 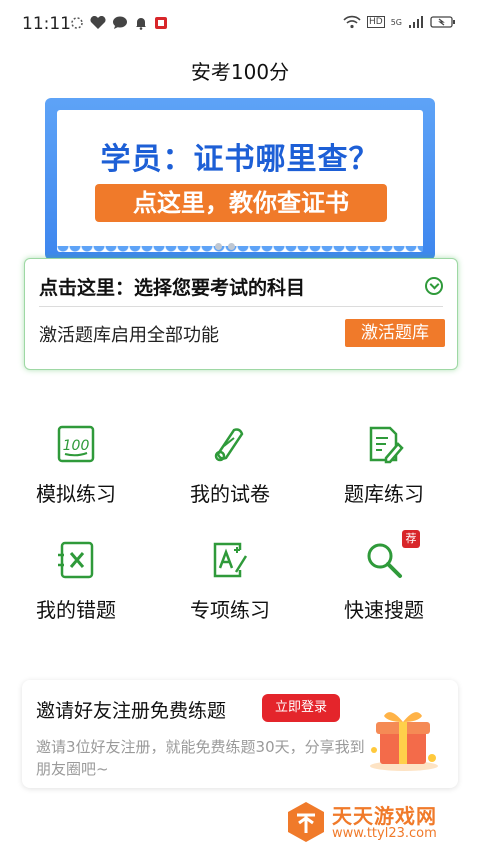 What do you see at coordinates (442, 22) in the screenshot?
I see `battery-icon` at bounding box center [442, 22].